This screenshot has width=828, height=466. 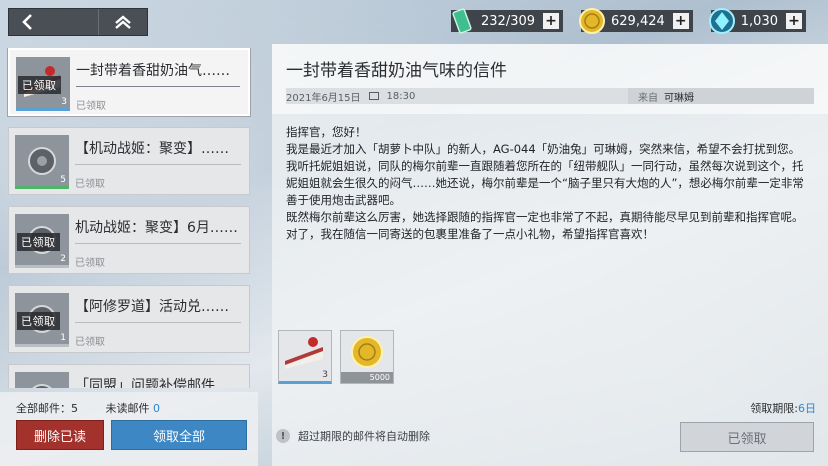 I want to click on info-icon: !, so click(x=283, y=436).